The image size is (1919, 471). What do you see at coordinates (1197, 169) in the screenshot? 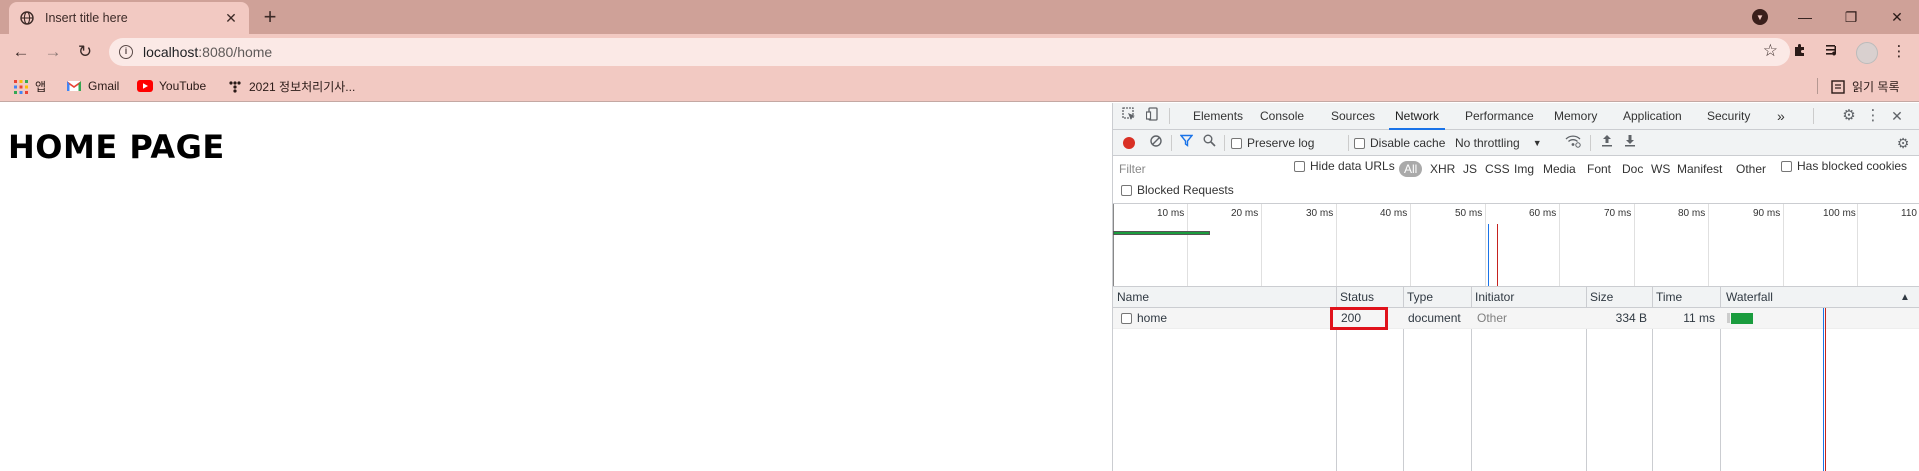
I see `filter-input: Filter` at bounding box center [1197, 169].